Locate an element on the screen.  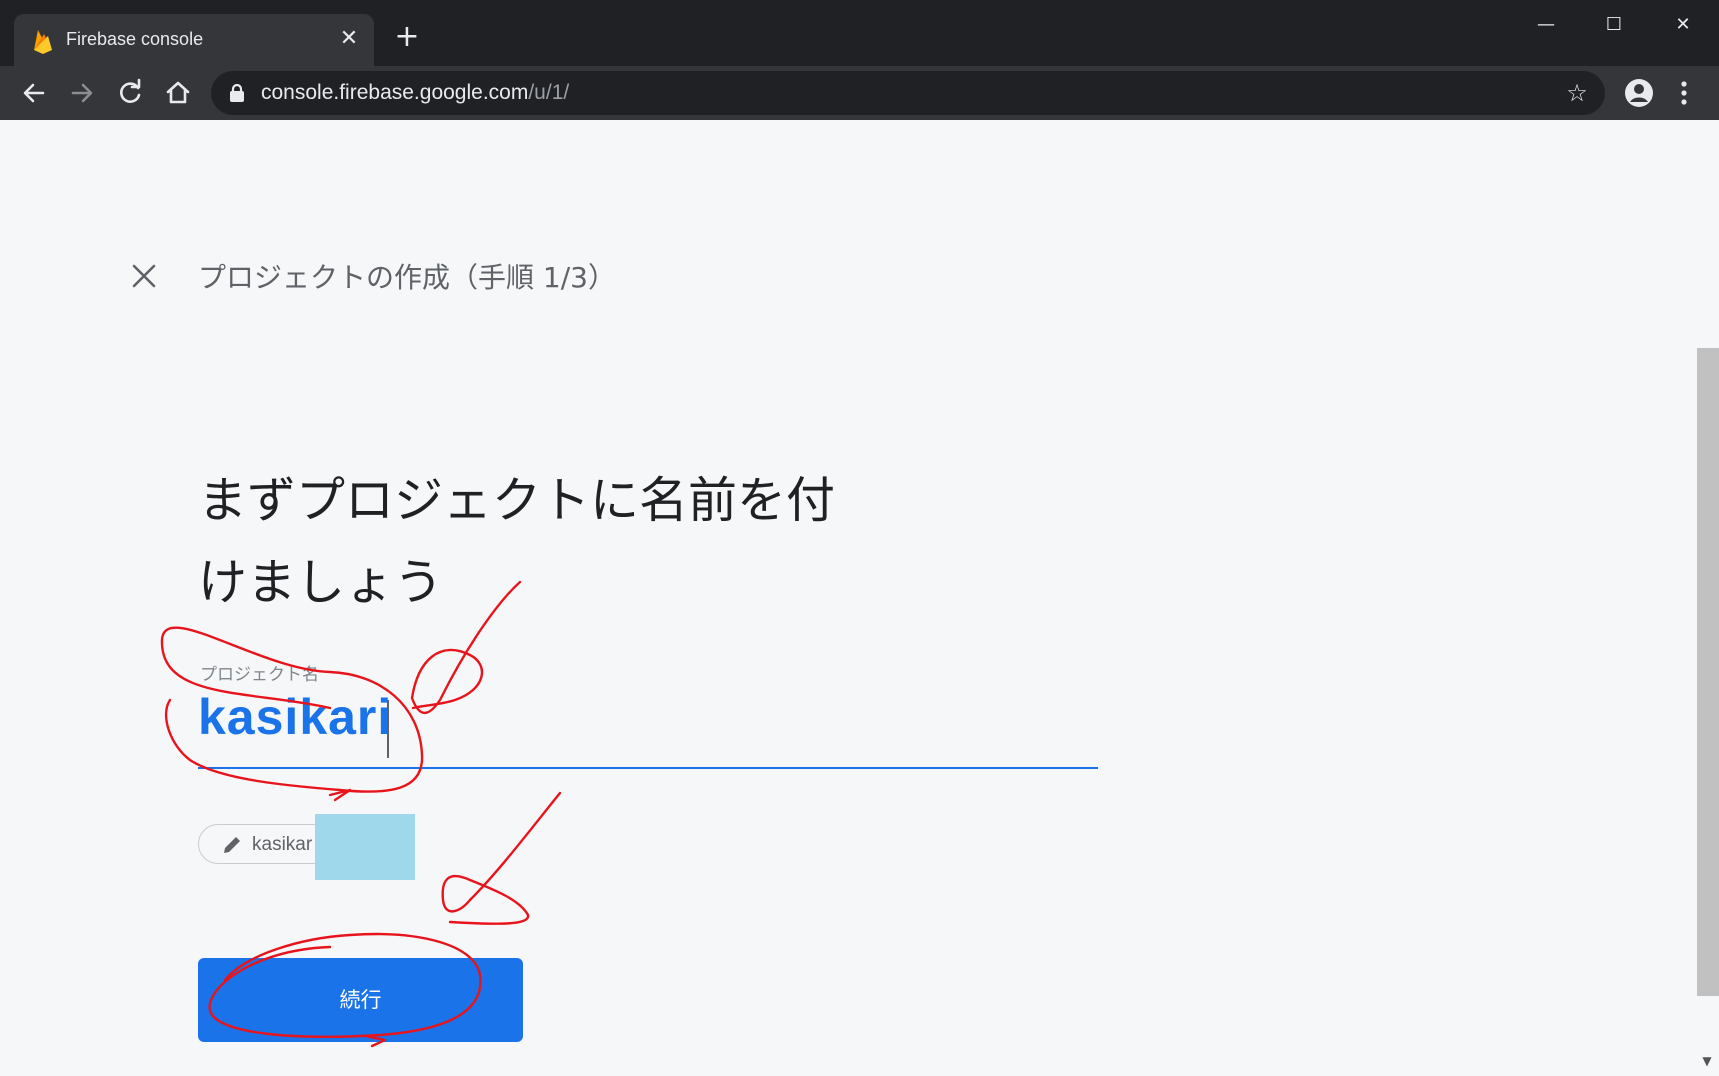
close-icon is located at coordinates (144, 276).